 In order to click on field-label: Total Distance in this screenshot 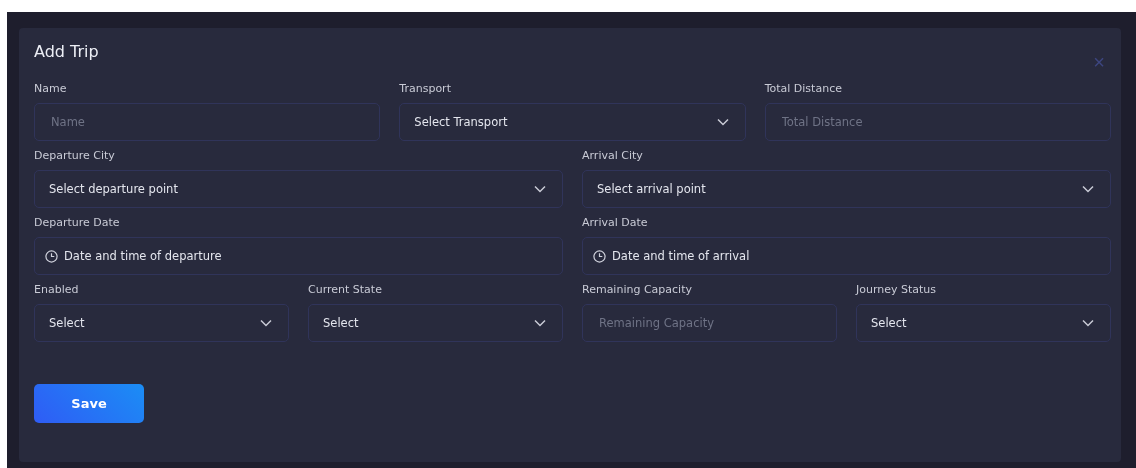, I will do `click(803, 89)`.